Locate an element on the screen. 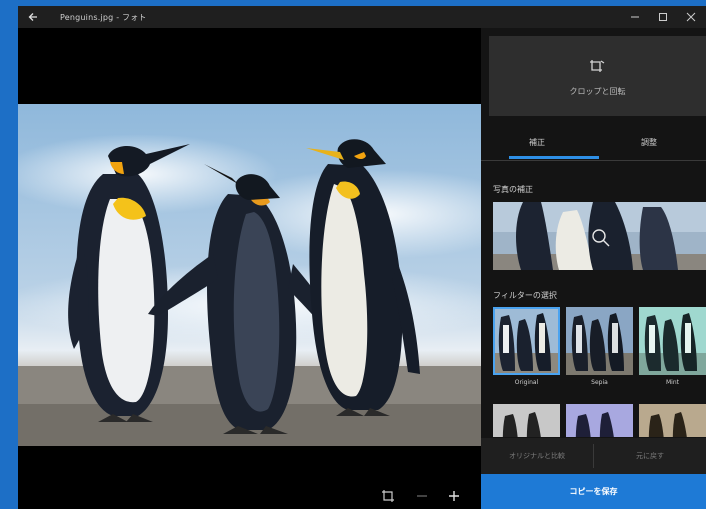  edit-tabs: 補正 調整 is located at coordinates (593, 143).